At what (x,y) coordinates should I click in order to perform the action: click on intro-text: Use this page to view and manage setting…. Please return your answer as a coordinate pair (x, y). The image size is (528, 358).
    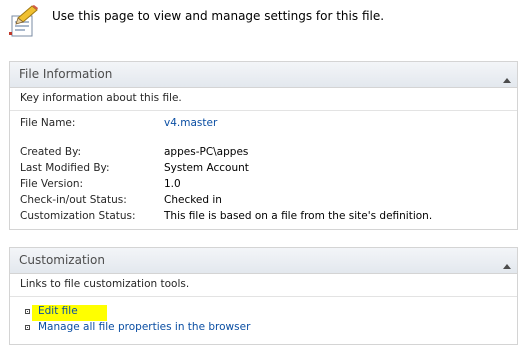
    Looking at the image, I should click on (218, 16).